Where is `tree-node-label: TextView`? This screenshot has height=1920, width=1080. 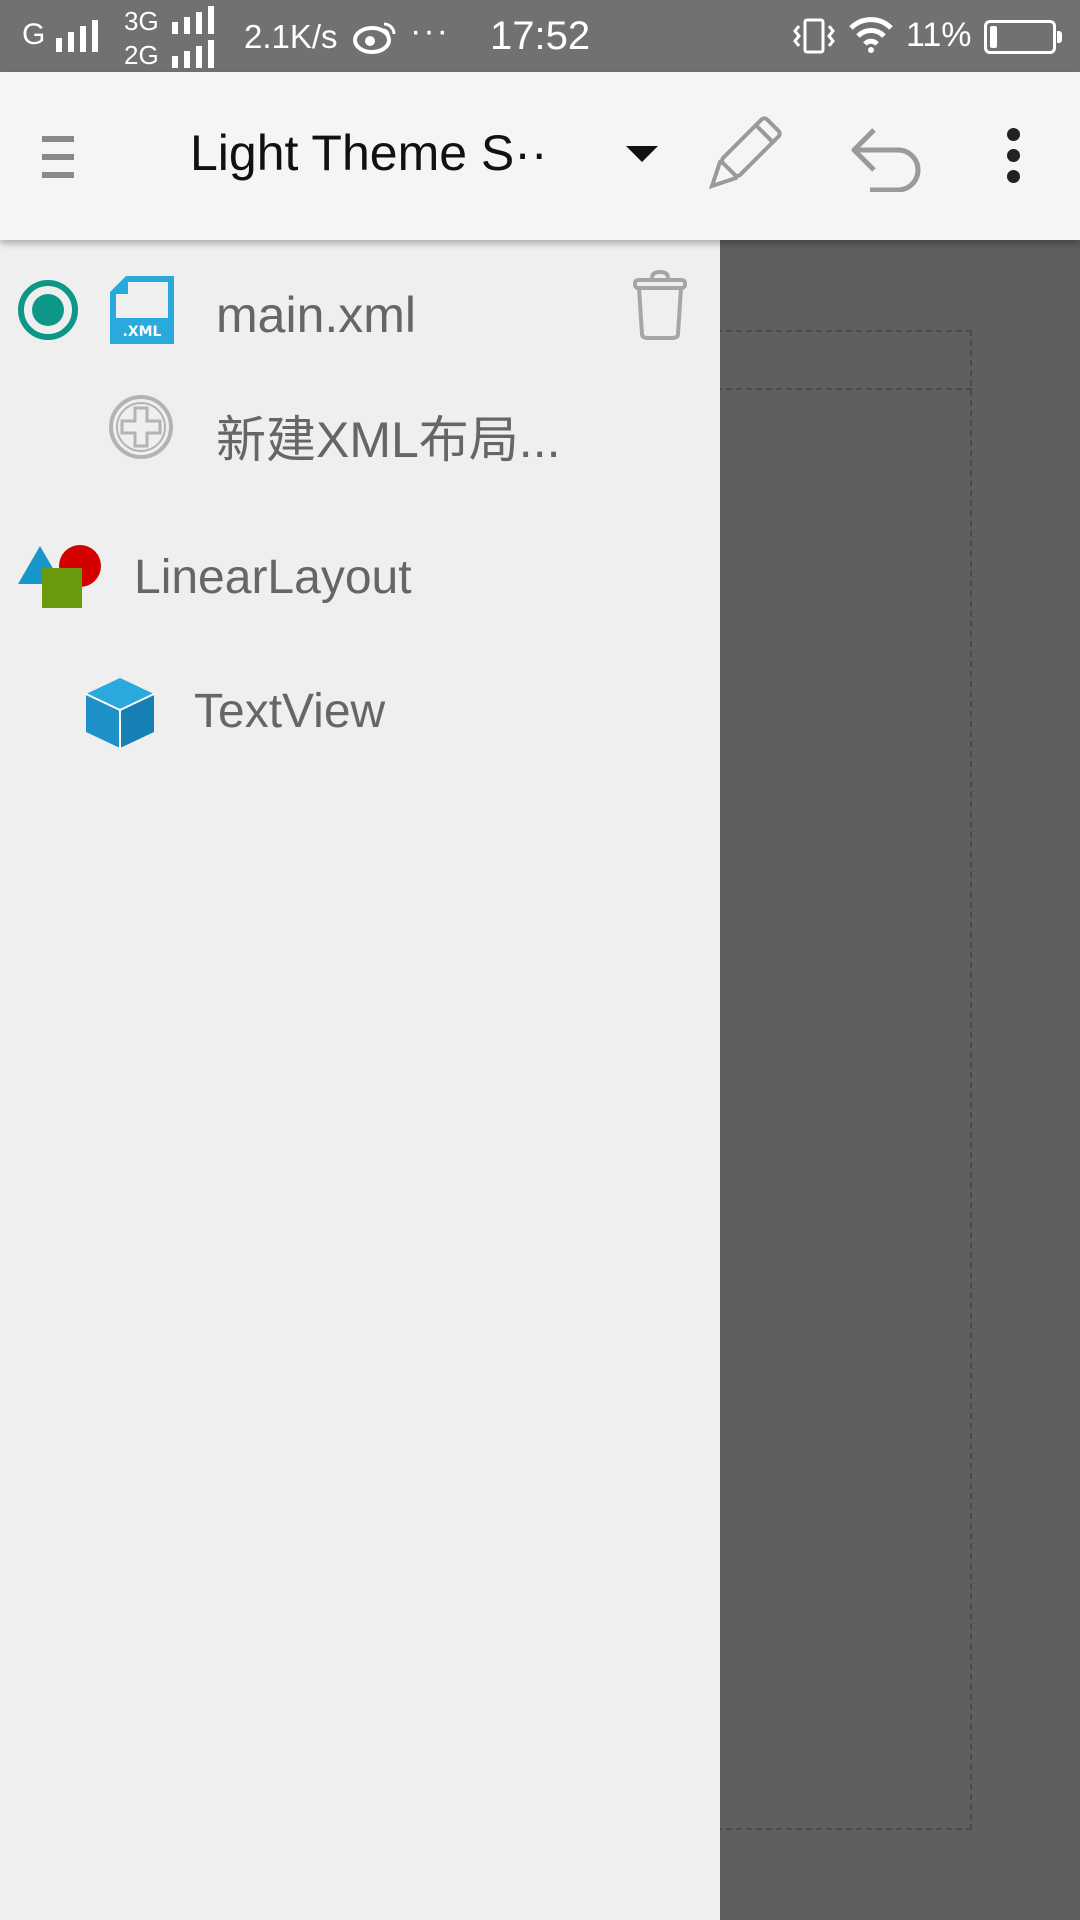
tree-node-label: TextView is located at coordinates (290, 711).